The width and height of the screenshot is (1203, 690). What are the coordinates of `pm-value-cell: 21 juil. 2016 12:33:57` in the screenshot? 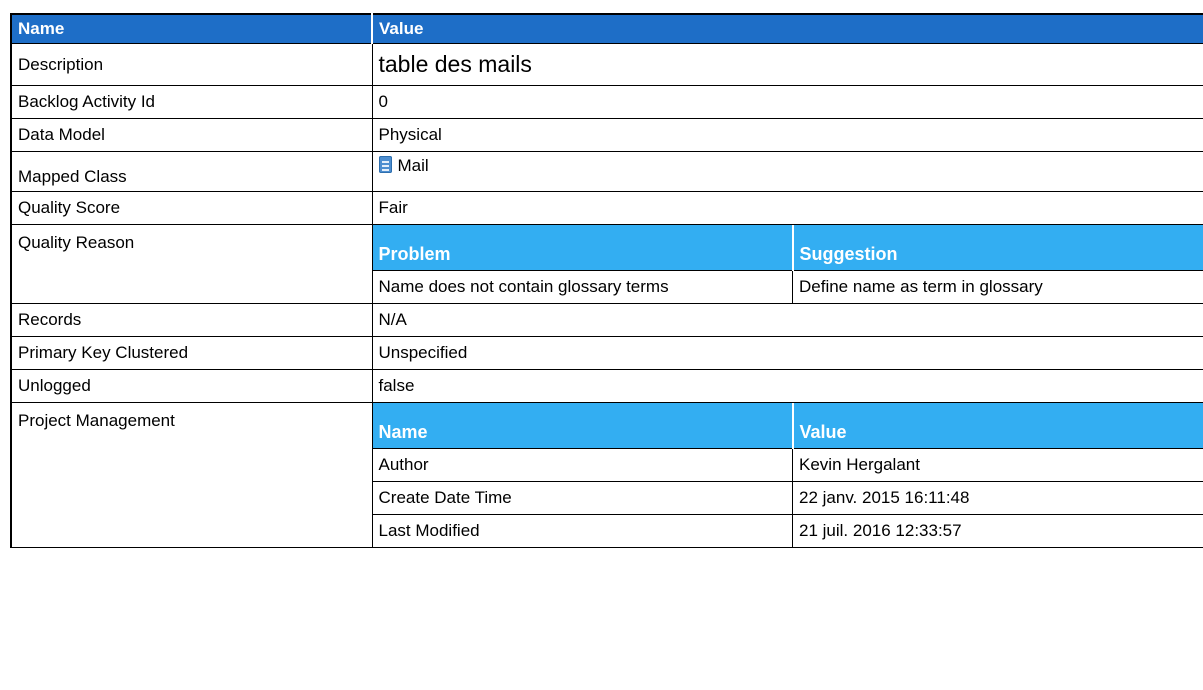 It's located at (997, 530).